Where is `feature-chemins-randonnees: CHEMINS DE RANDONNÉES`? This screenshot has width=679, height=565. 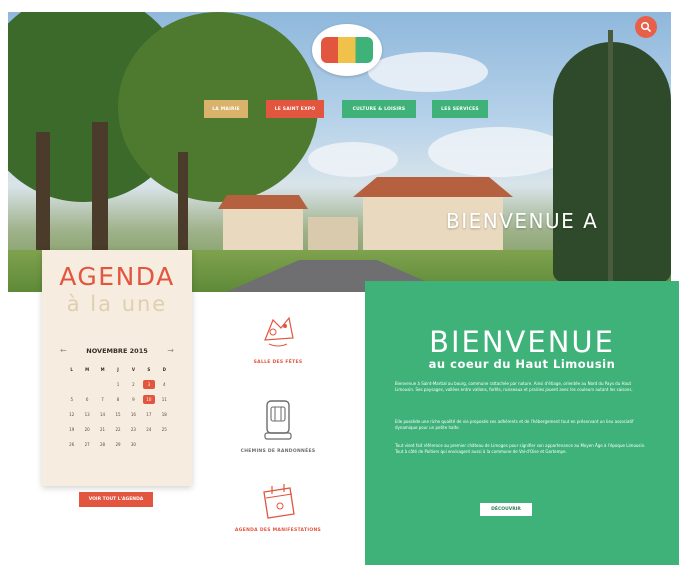
feature-chemins-randonnees: CHEMINS DE RANDONNÉES is located at coordinates (278, 424).